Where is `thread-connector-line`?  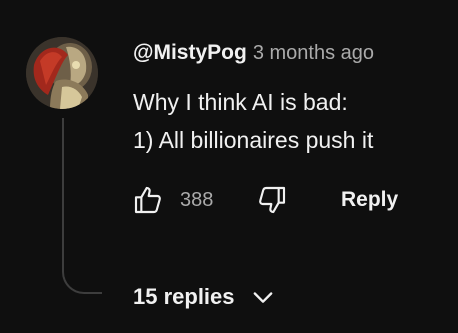 thread-connector-line is located at coordinates (82, 206).